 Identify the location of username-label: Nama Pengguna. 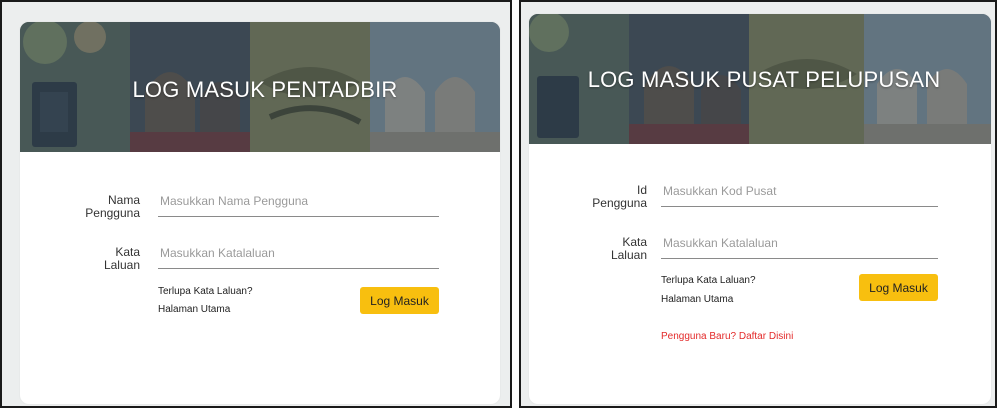
(100, 207).